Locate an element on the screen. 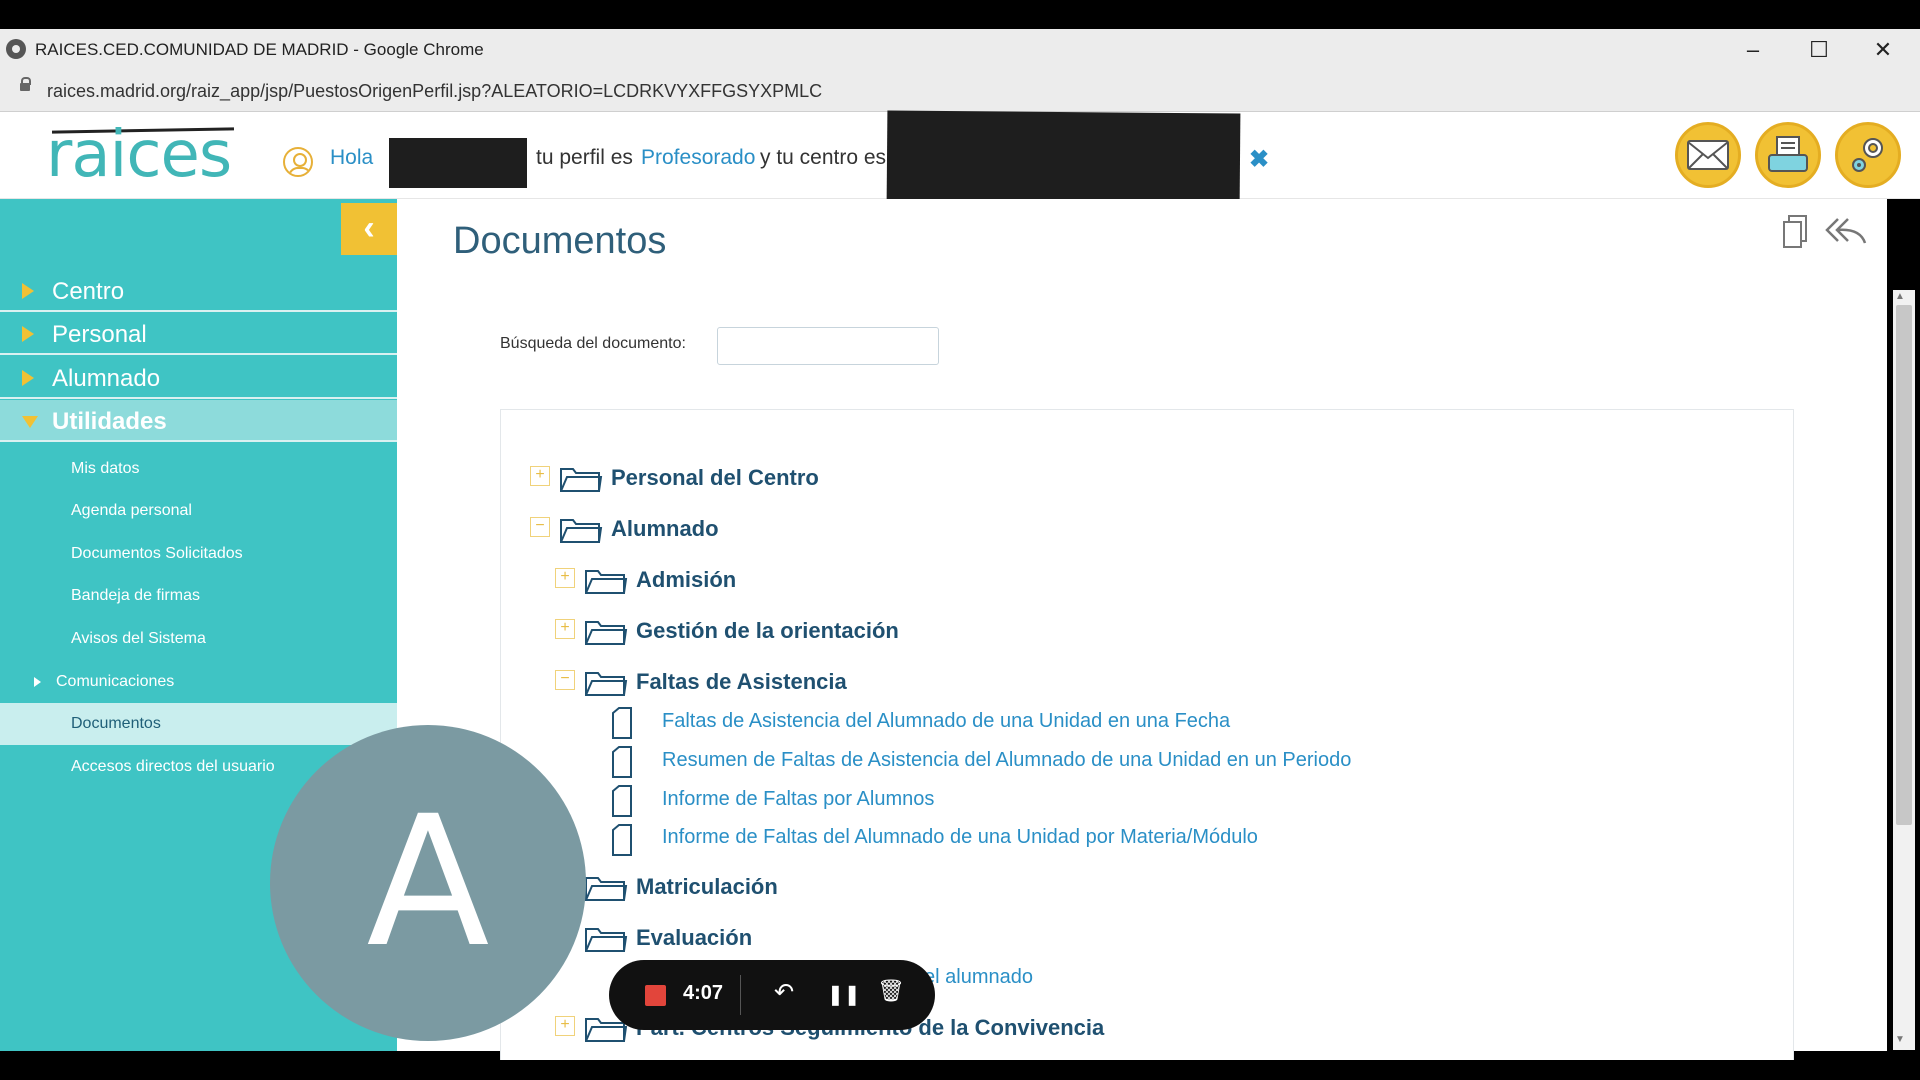 Image resolution: width=1920 pixels, height=1080 pixels. printer-icon is located at coordinates (1788, 154).